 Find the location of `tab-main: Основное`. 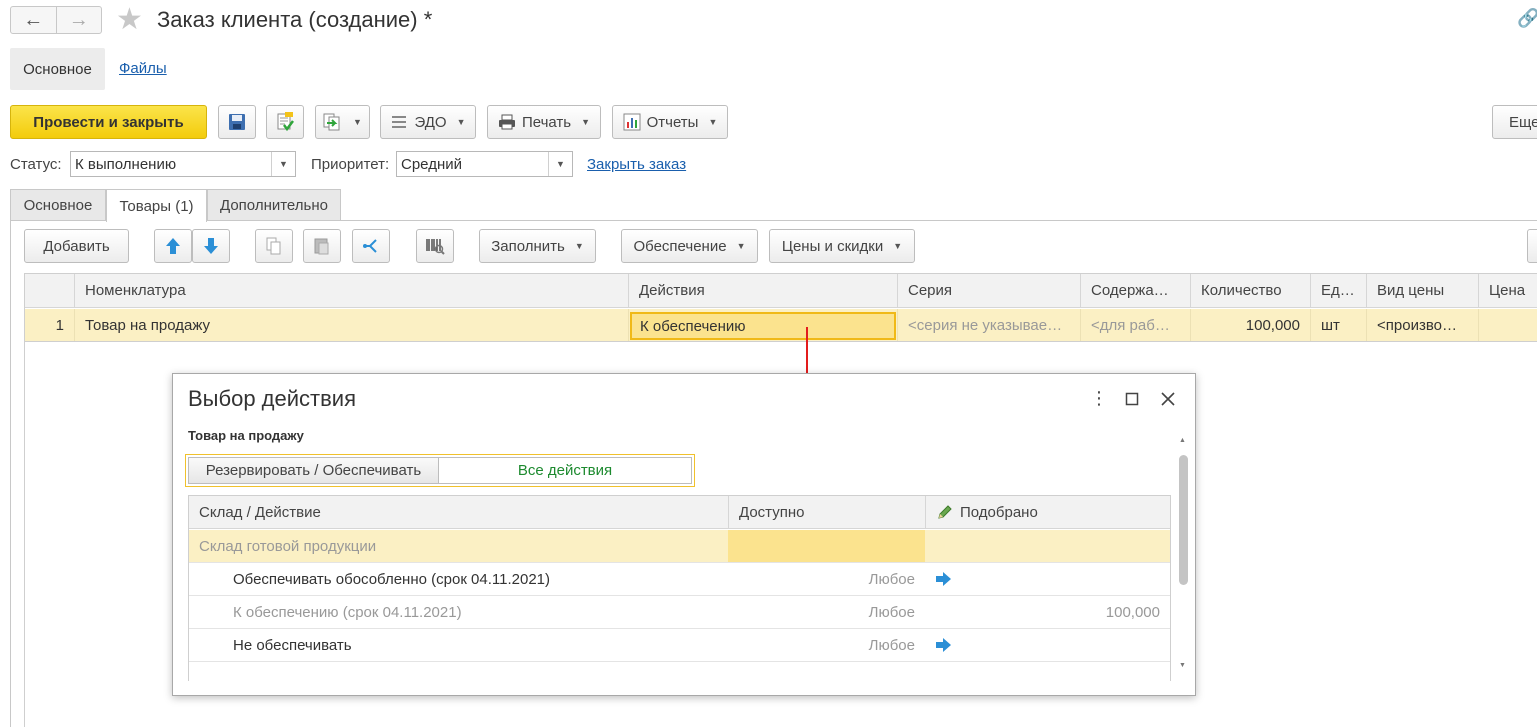

tab-main: Основное is located at coordinates (58, 205).